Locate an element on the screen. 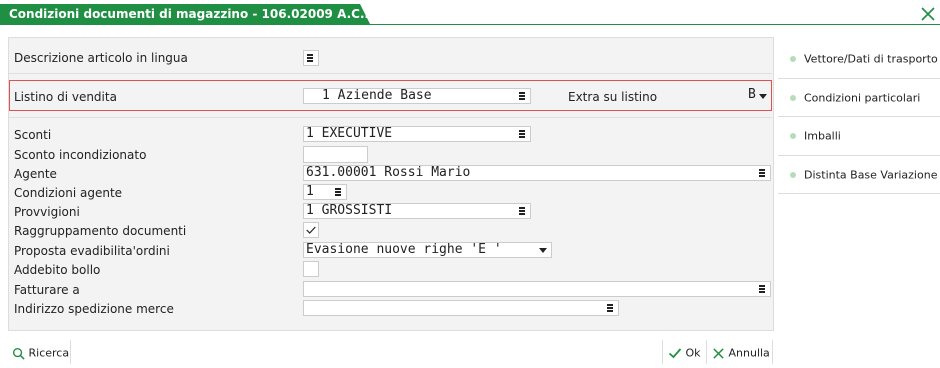 The image size is (940, 368). cancel-button-label: Annulla is located at coordinates (749, 353).